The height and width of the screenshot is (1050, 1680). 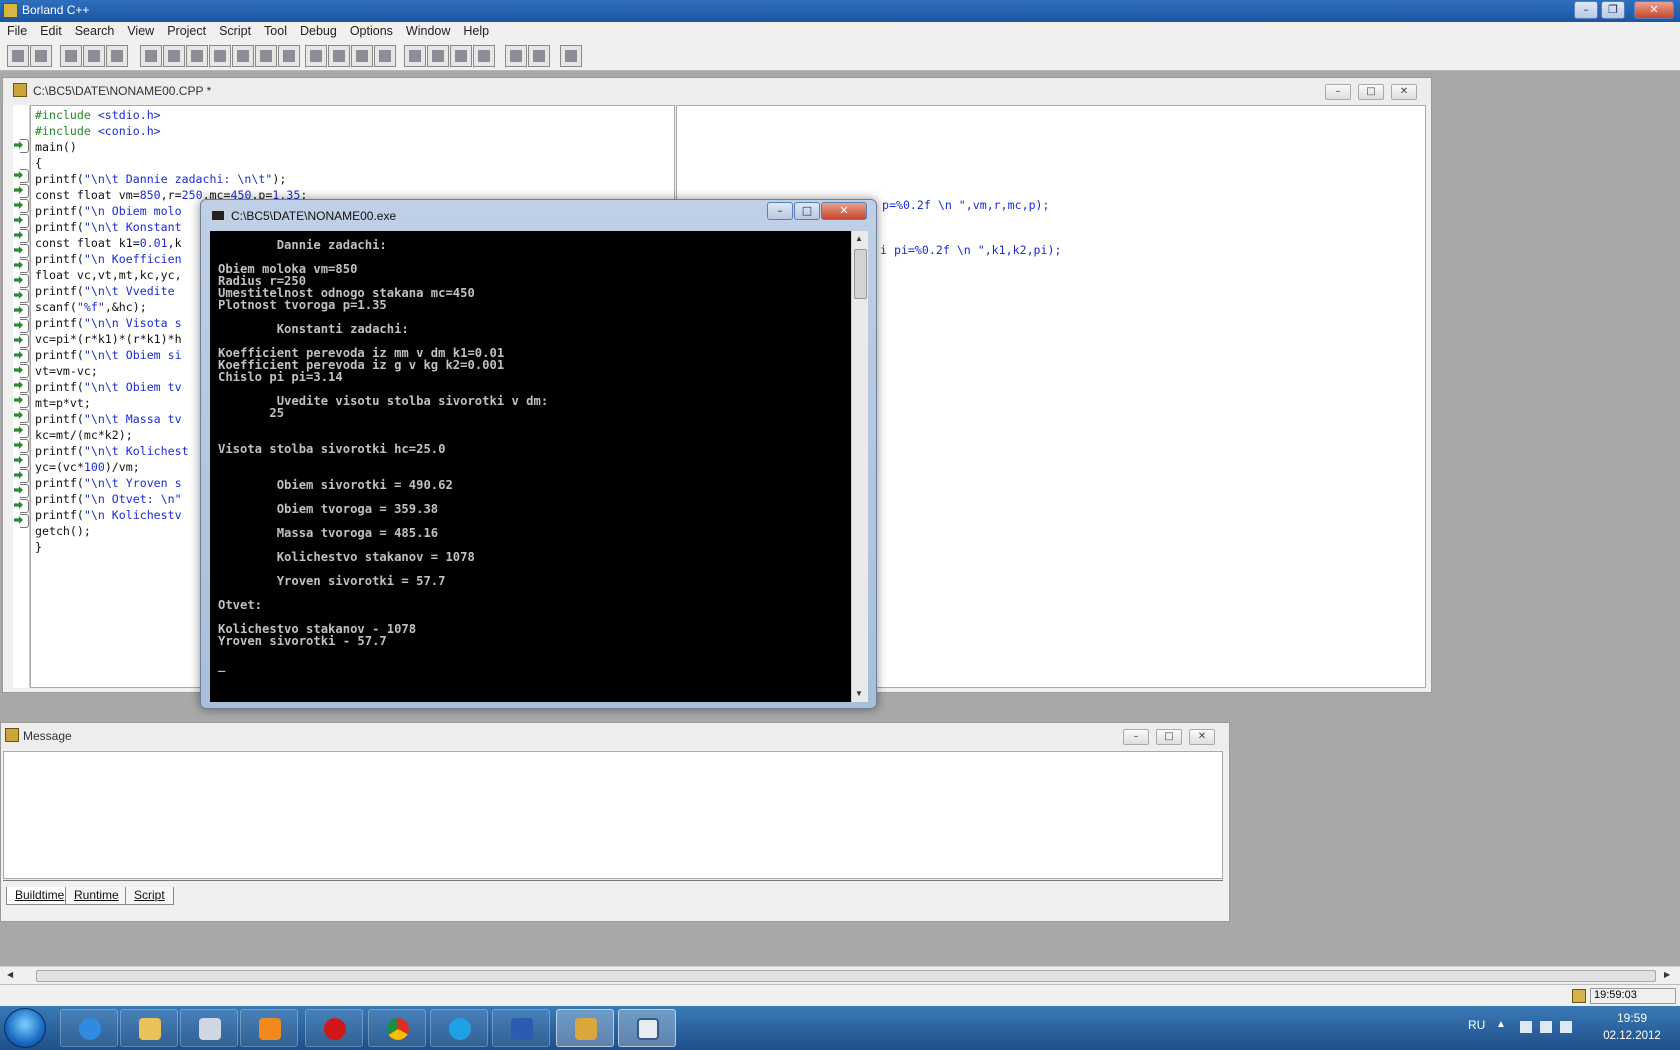 I want to click on app-minimize-button: –, so click(x=1586, y=10).